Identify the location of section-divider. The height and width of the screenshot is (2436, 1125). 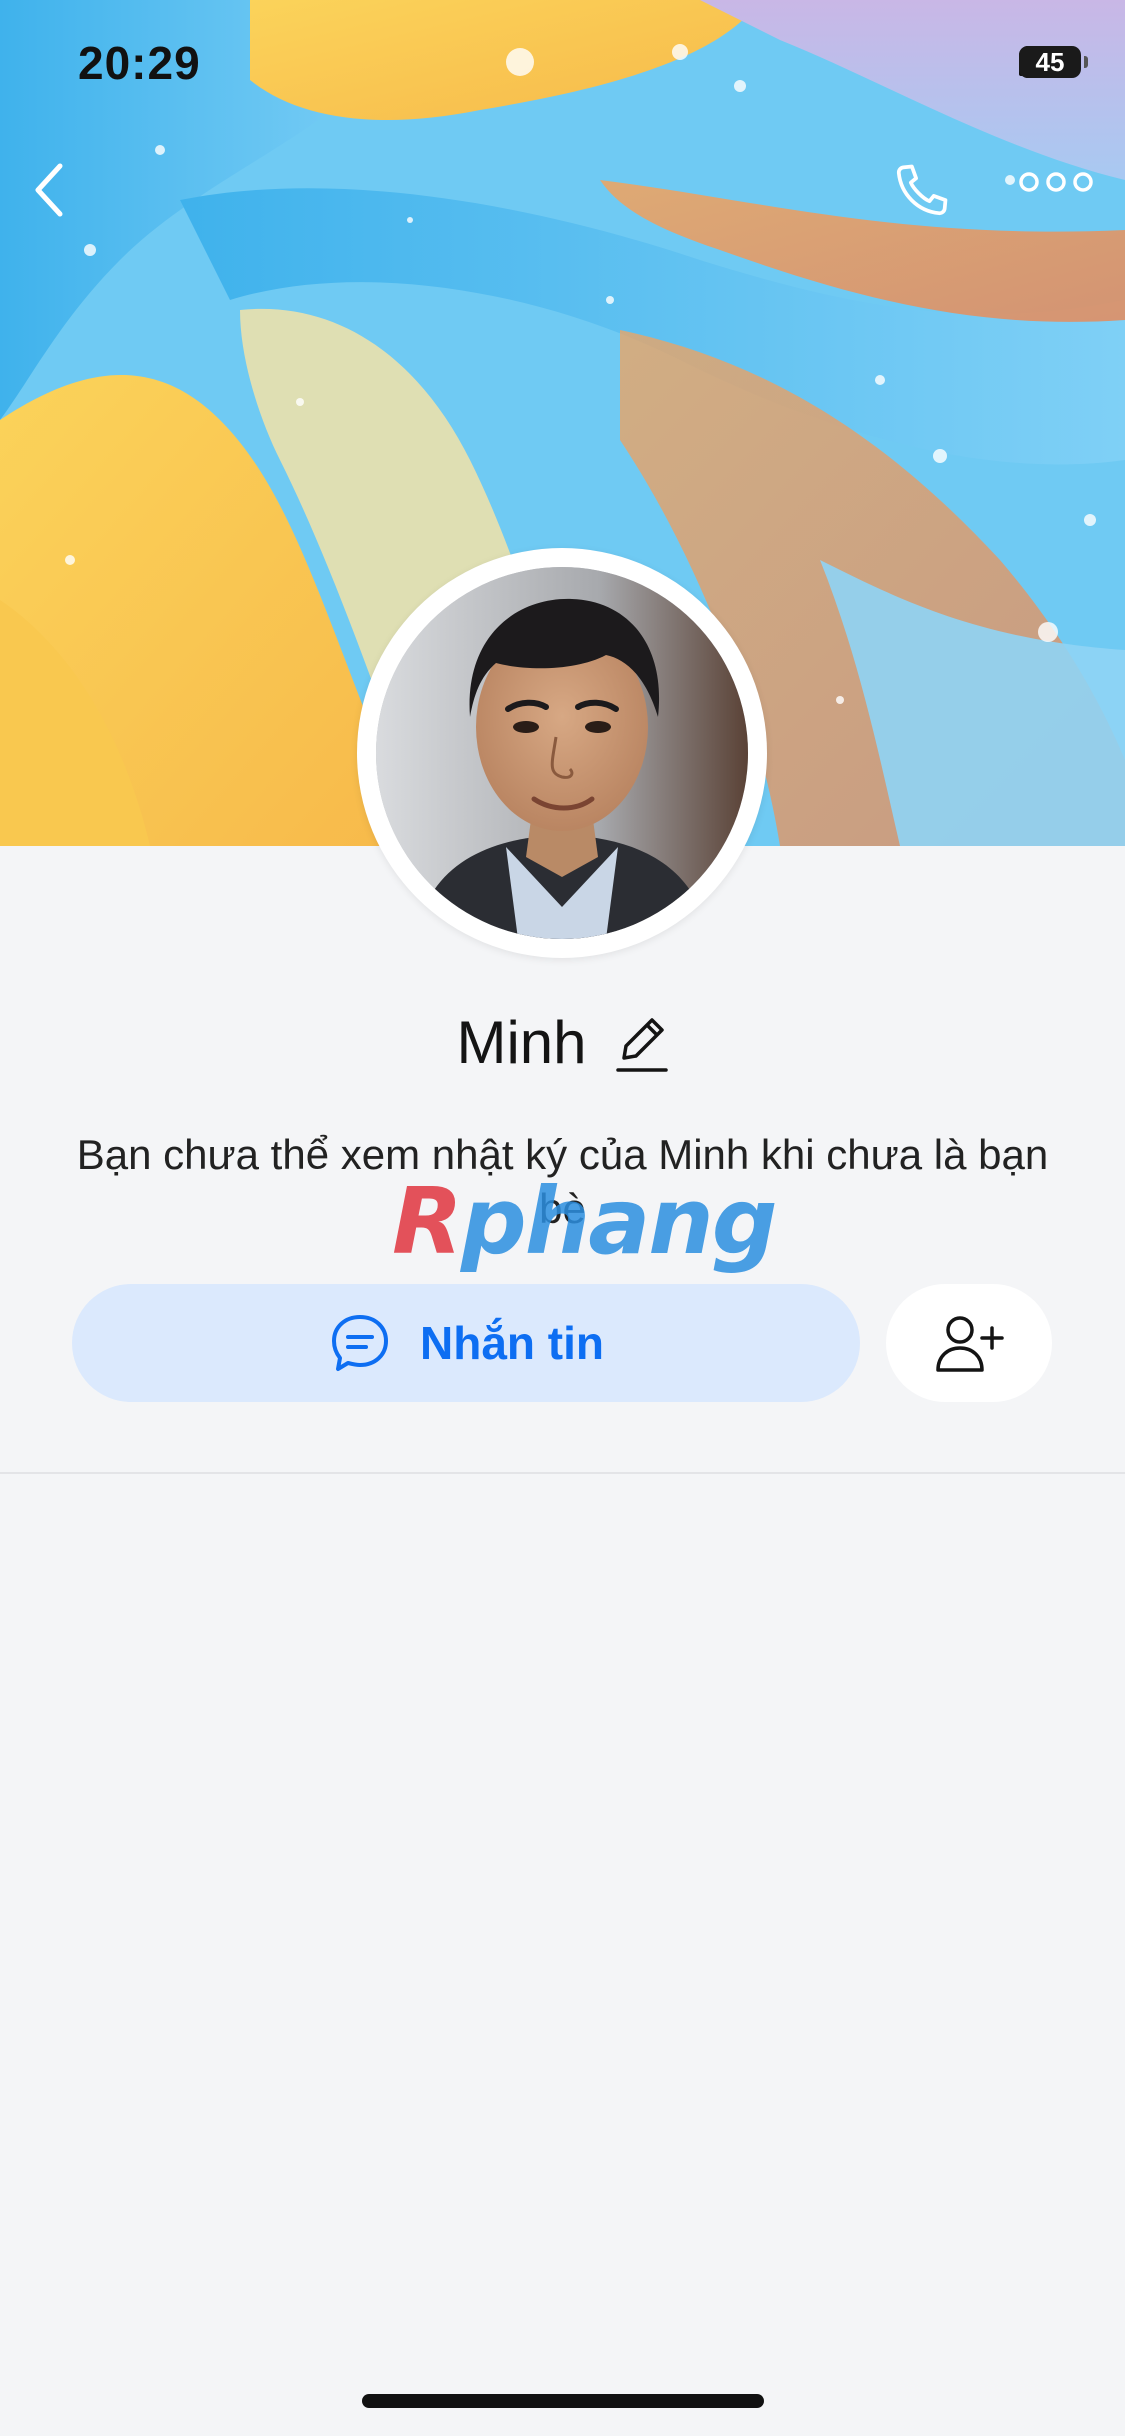
(562, 1473).